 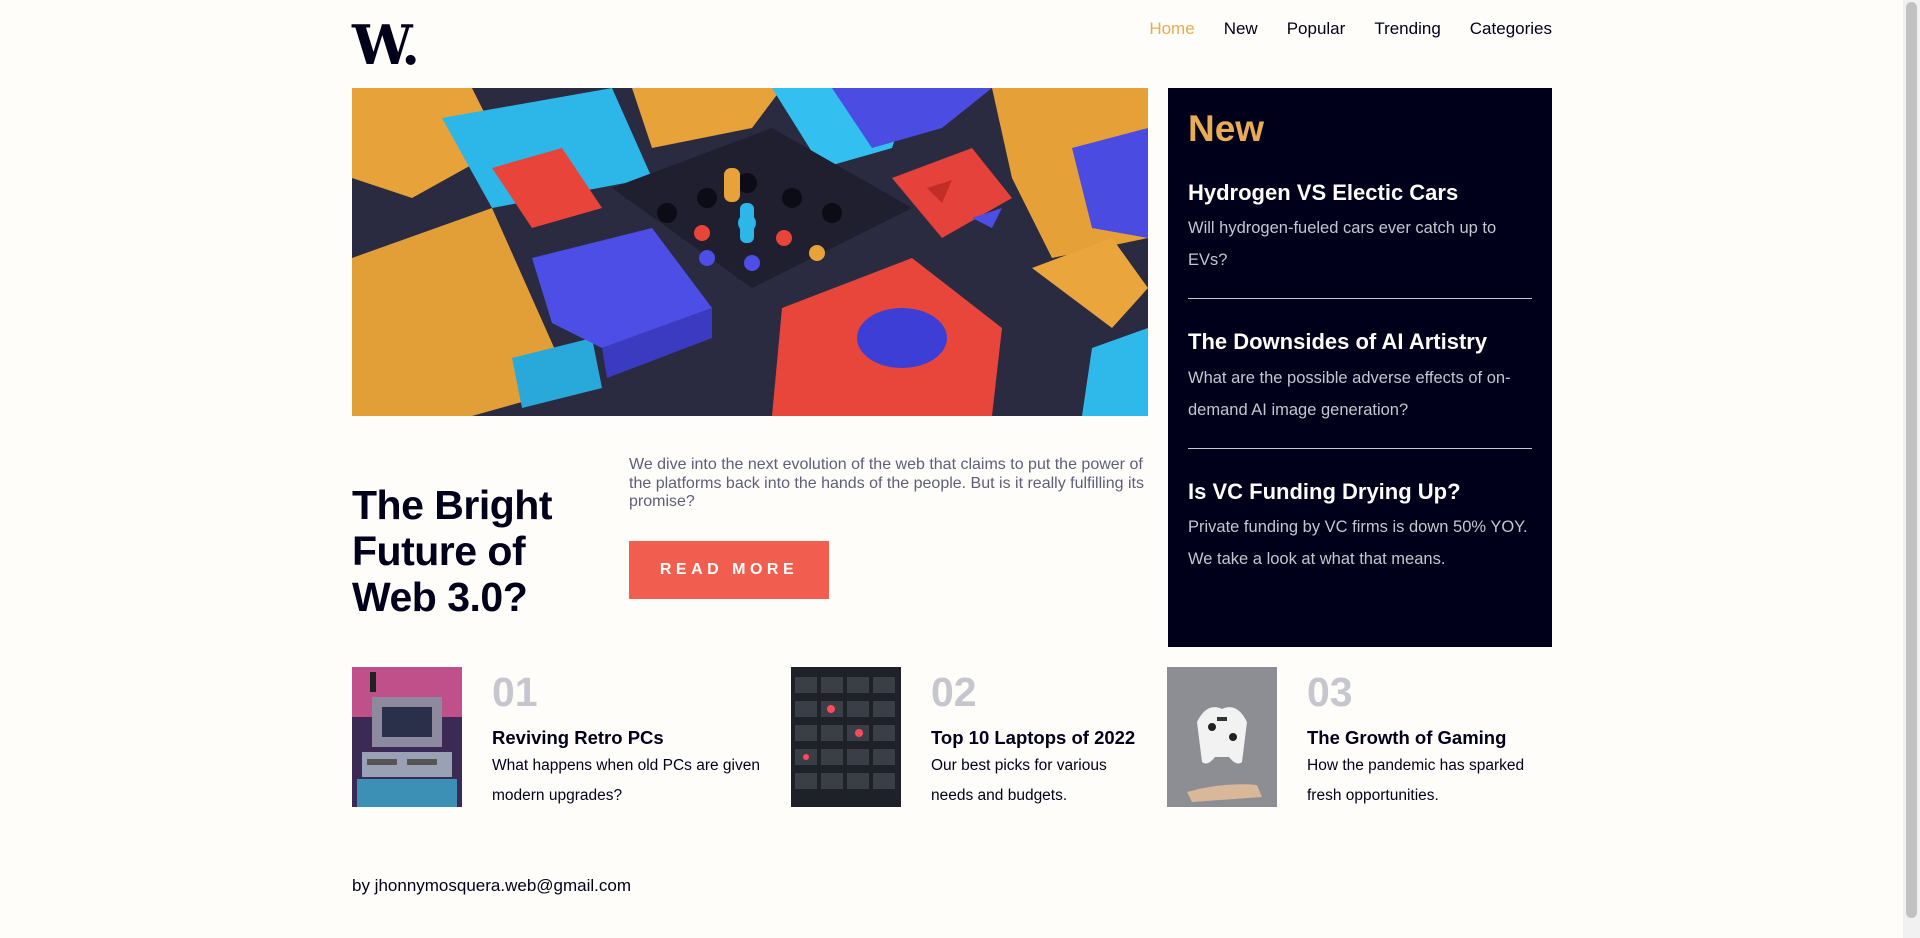 What do you see at coordinates (1241, 29) in the screenshot?
I see `nav-new: New` at bounding box center [1241, 29].